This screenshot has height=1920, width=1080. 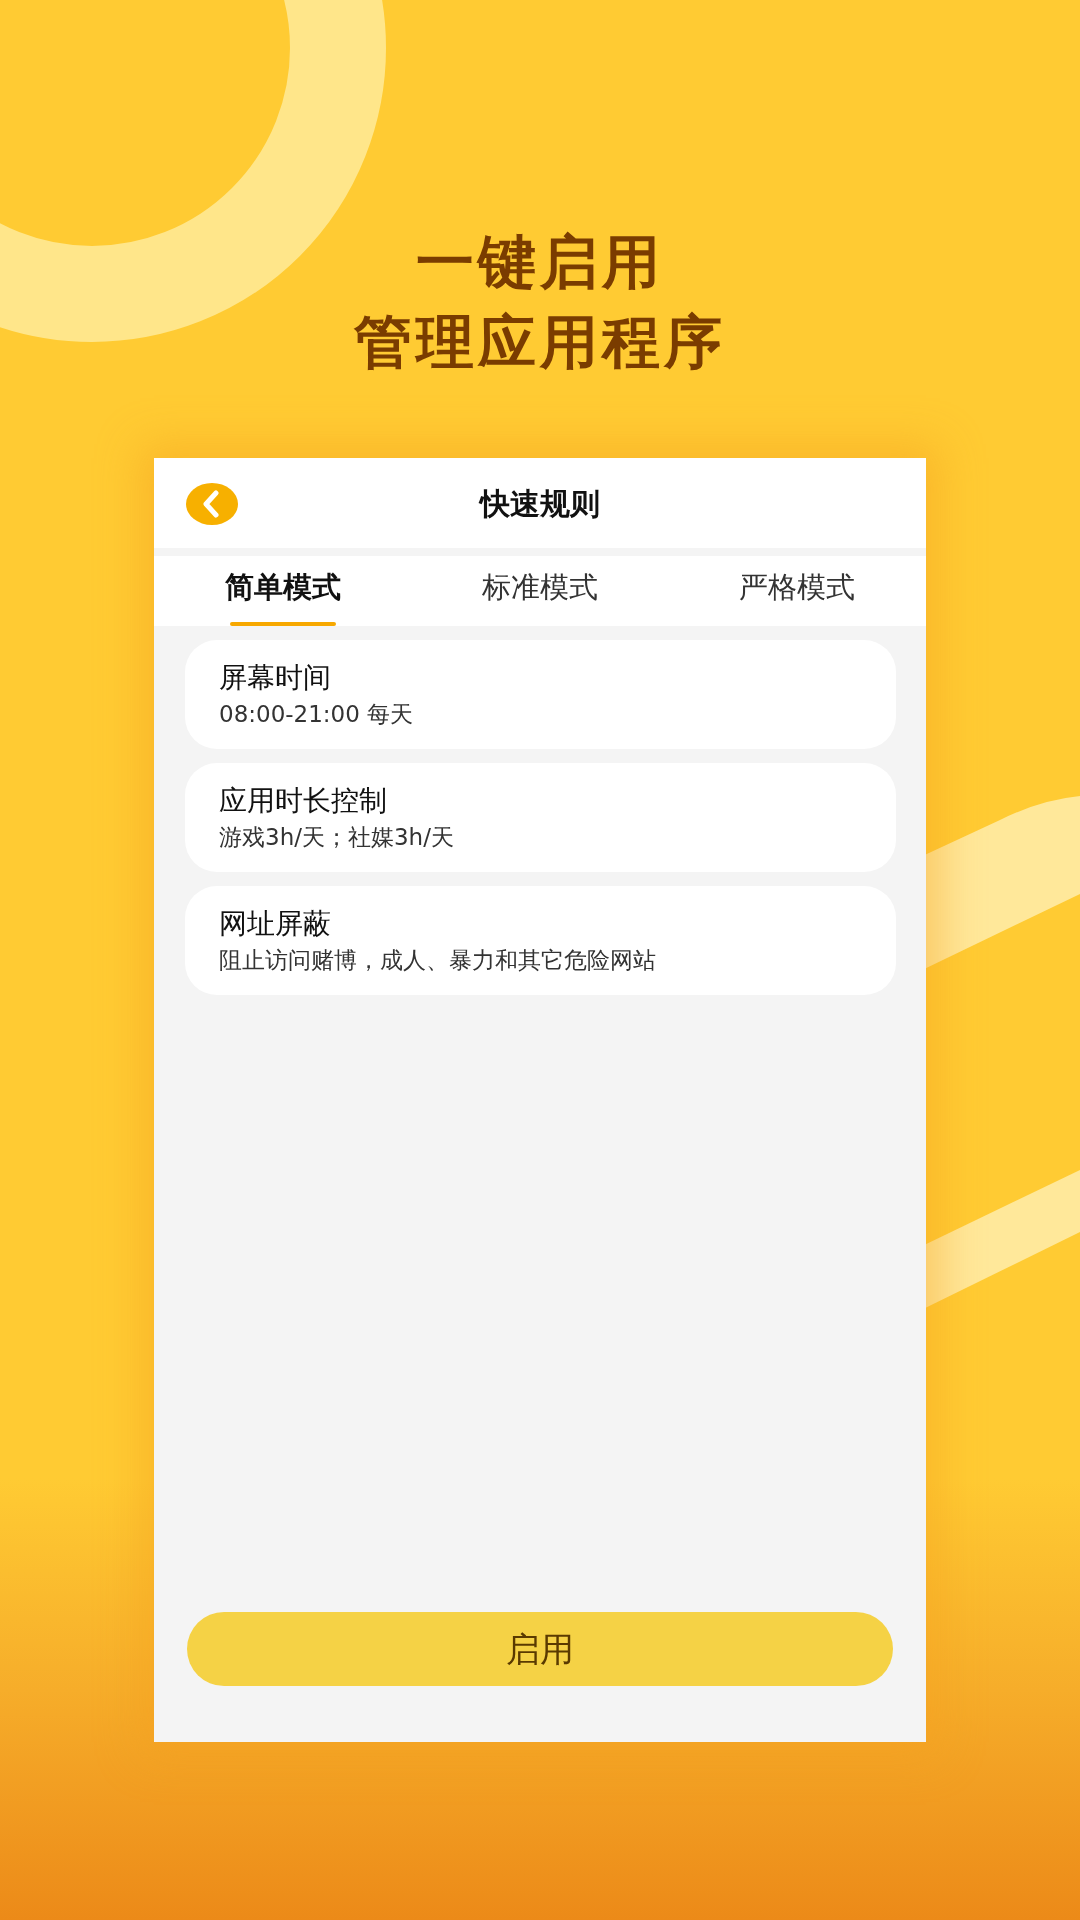 I want to click on mode-tab: 严格模式, so click(x=797, y=591).